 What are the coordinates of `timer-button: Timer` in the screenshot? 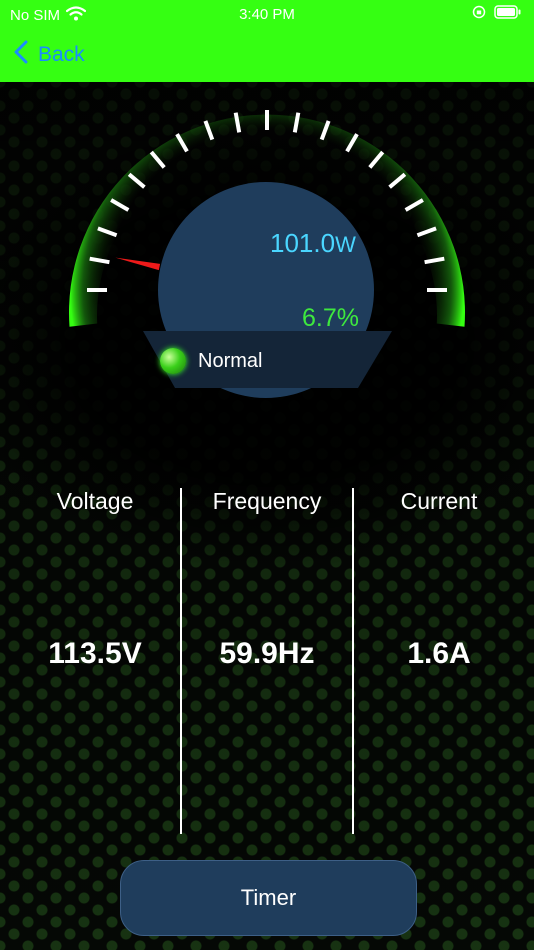 It's located at (268, 898).